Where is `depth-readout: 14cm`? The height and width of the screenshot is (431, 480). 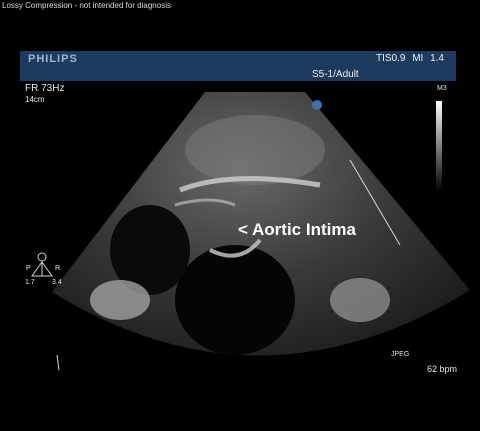 depth-readout: 14cm is located at coordinates (35, 99).